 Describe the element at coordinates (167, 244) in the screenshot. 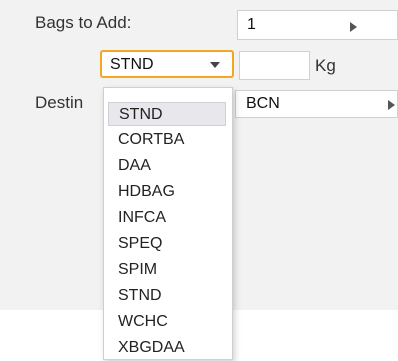

I see `dropdown-option-speq: SPEQ` at that location.